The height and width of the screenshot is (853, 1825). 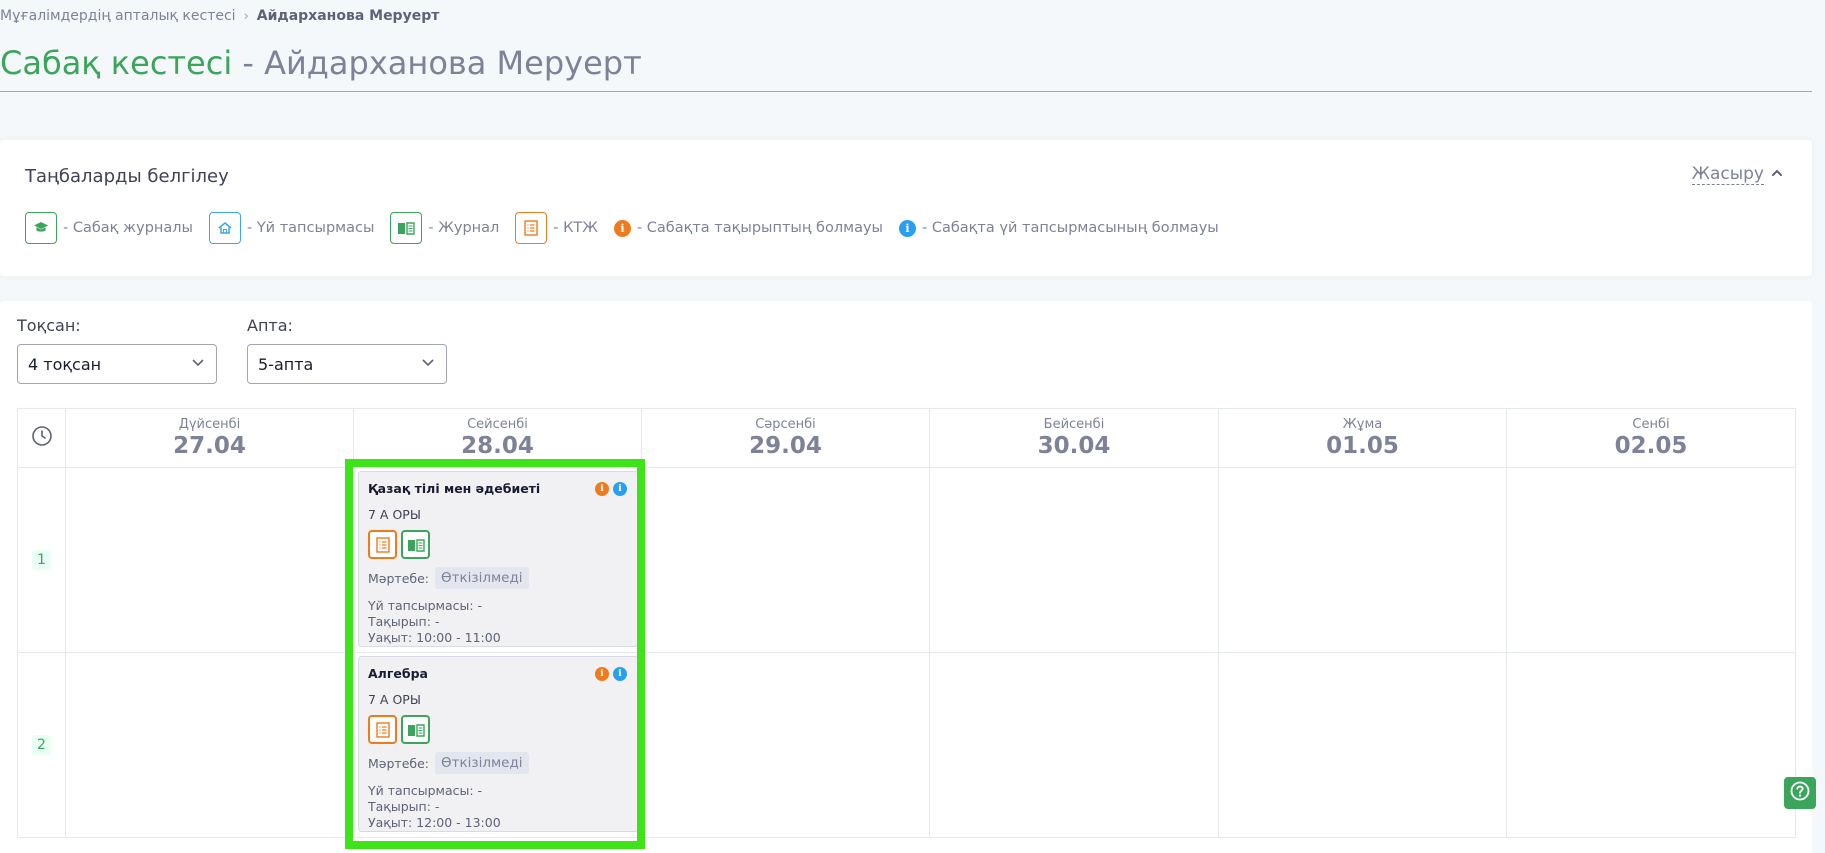 What do you see at coordinates (759, 228) in the screenshot?
I see `legend-label: - Сабақта тақырыптың болмауы` at bounding box center [759, 228].